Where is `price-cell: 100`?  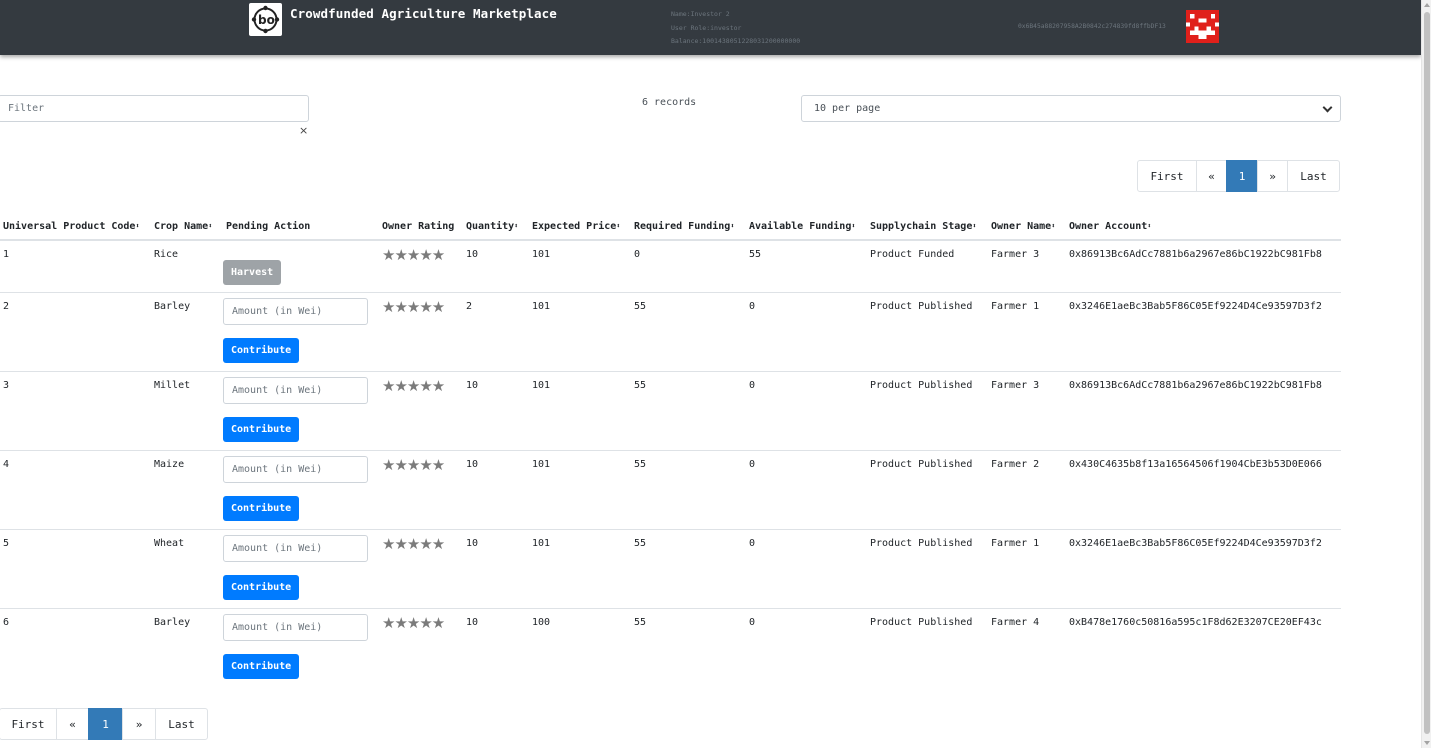 price-cell: 100 is located at coordinates (580, 647).